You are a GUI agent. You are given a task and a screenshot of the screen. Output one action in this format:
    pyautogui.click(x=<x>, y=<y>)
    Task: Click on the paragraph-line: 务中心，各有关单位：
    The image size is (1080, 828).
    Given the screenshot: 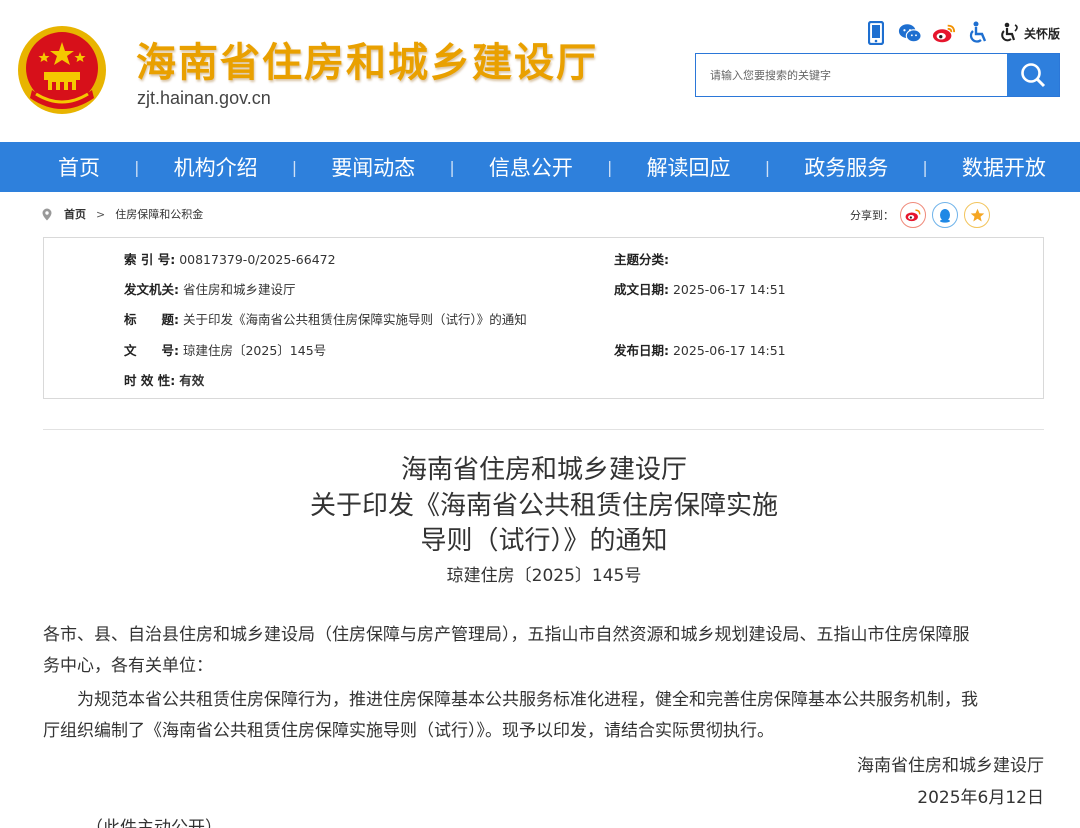 What is the action you would take?
    pyautogui.click(x=128, y=666)
    